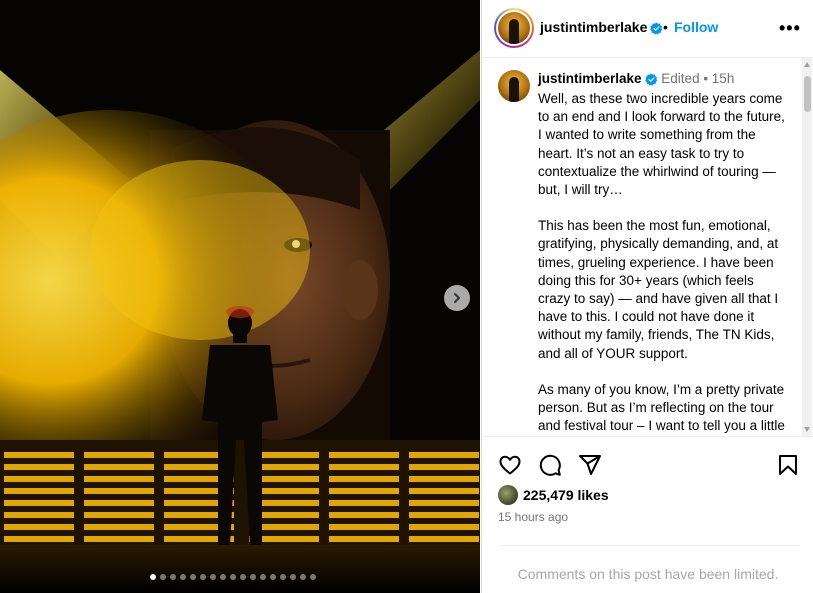 The image size is (813, 593). Describe the element at coordinates (550, 465) in the screenshot. I see `comment-icon` at that location.